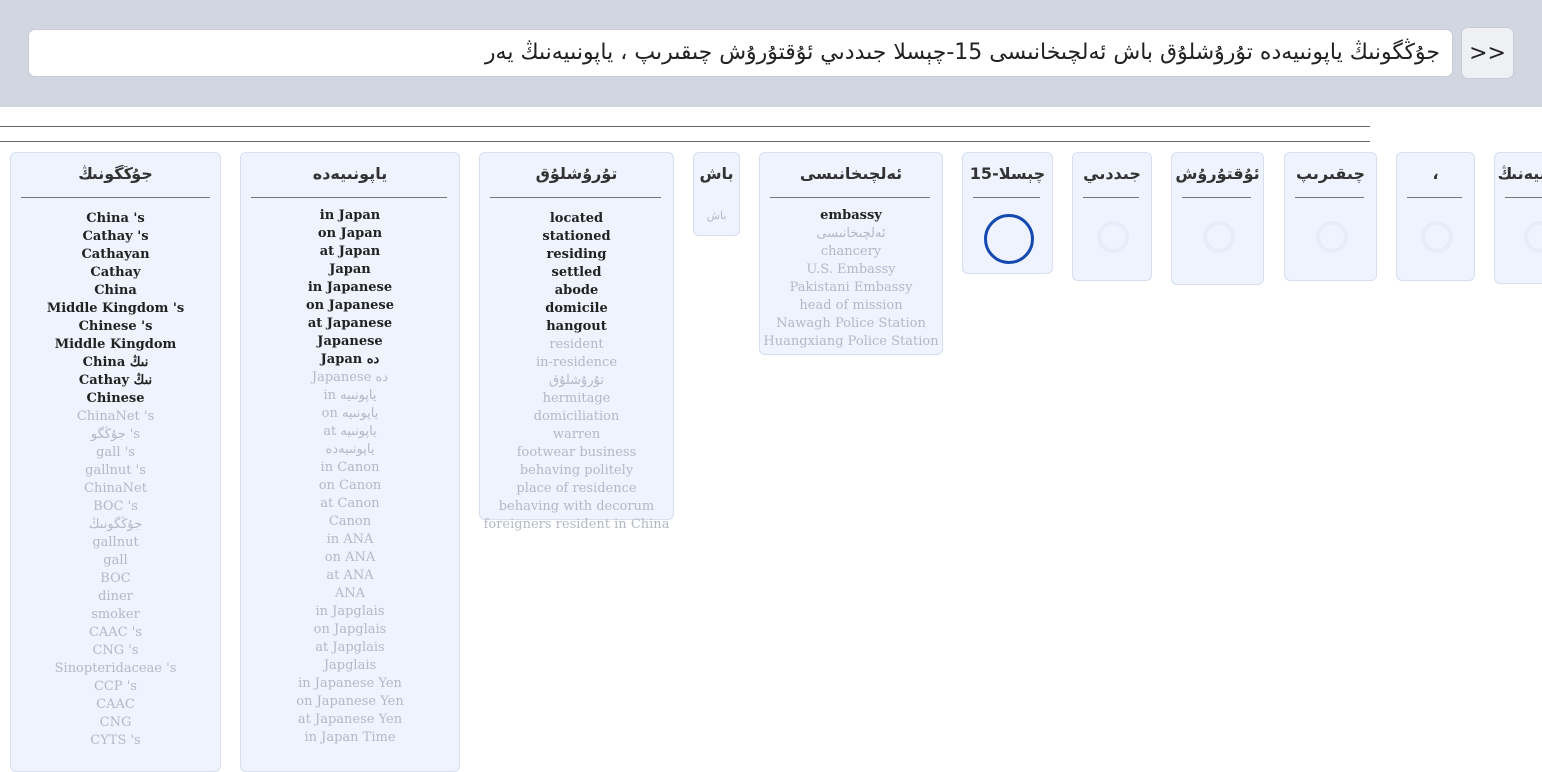 The width and height of the screenshot is (1542, 772). Describe the element at coordinates (350, 288) in the screenshot. I see `candidate-item: in Japanese` at that location.